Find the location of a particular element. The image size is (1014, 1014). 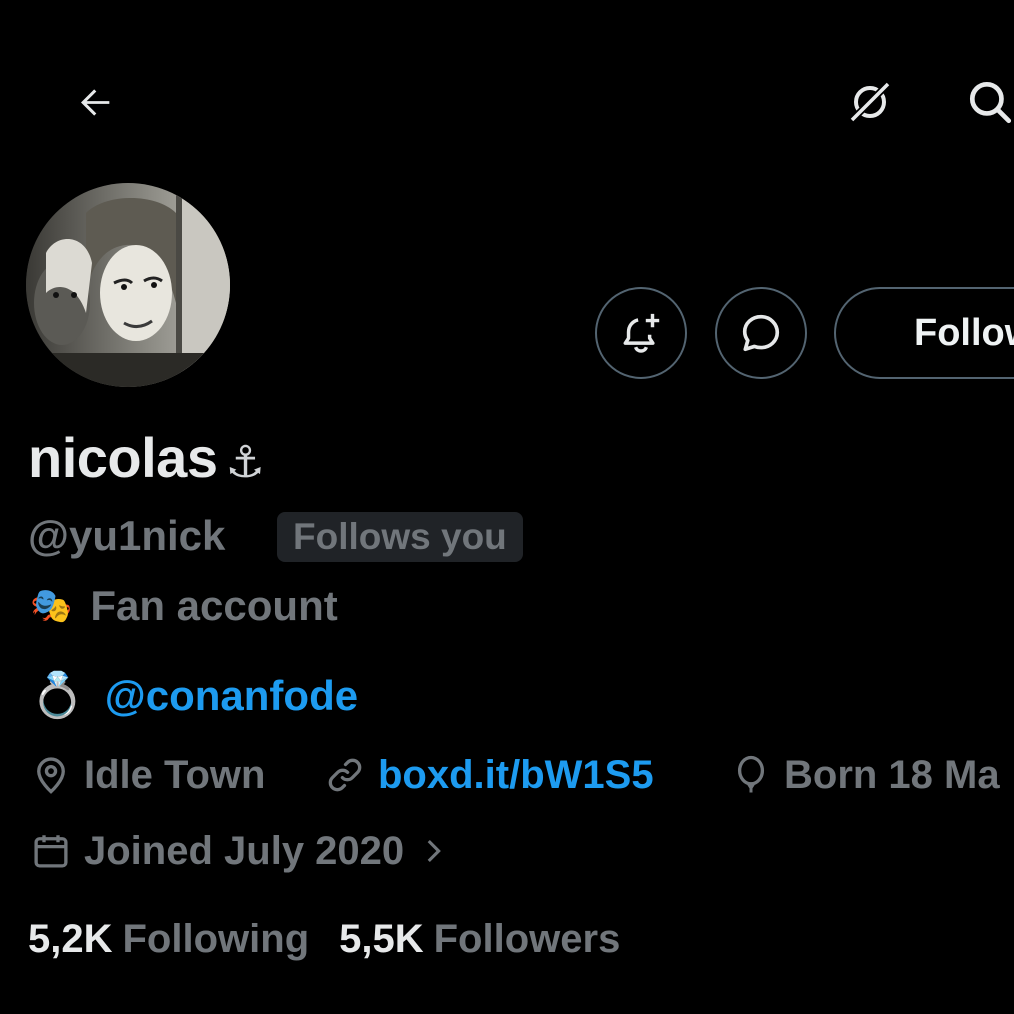

location-item: Idle Town is located at coordinates (147, 775).